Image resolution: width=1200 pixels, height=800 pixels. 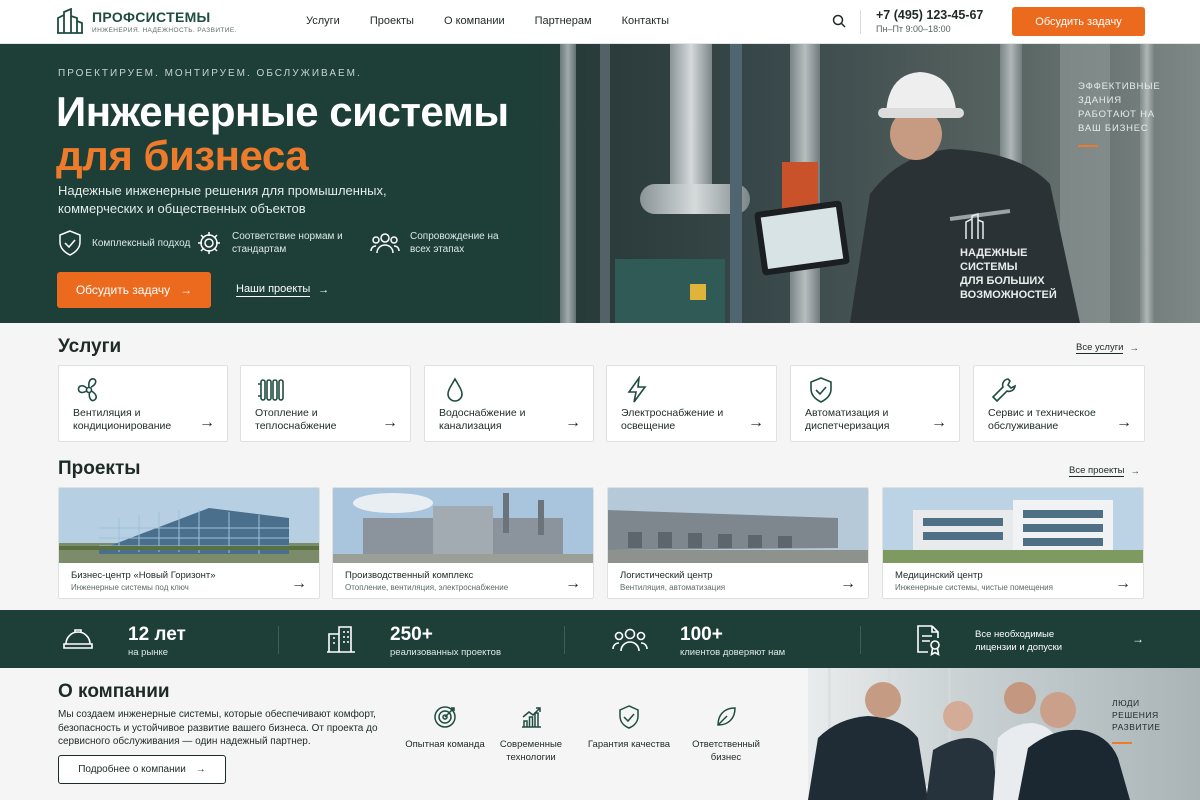 I want to click on nav-contacts: Контакты, so click(x=646, y=21).